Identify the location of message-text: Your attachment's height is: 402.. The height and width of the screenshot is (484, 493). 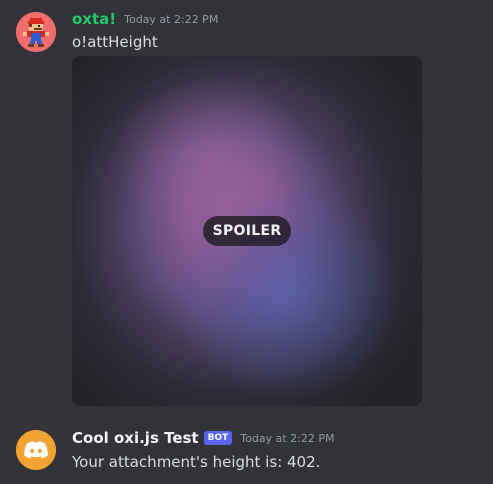
(196, 462).